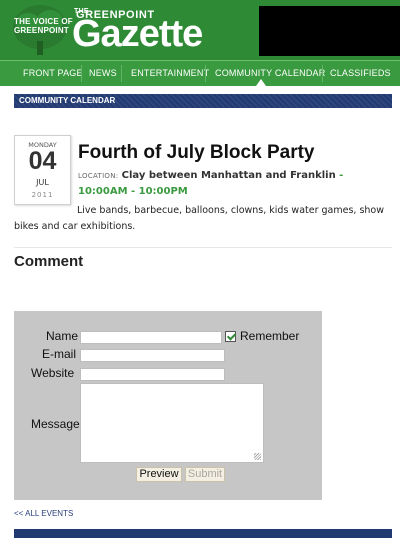  What do you see at coordinates (360, 73) in the screenshot?
I see `nav-item-classifieds: CLASSIFIEDS` at bounding box center [360, 73].